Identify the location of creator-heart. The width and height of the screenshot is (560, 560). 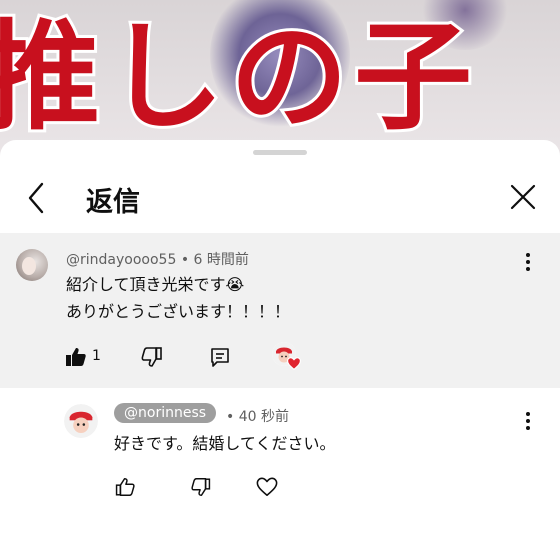
(294, 364).